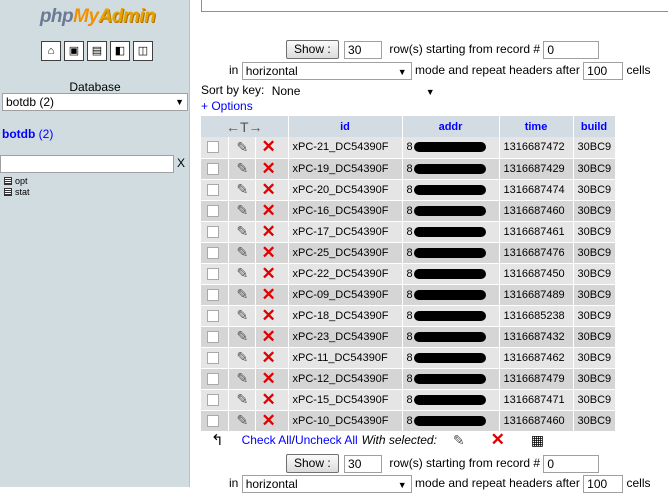  What do you see at coordinates (571, 49) in the screenshot?
I see `start-record-input: 0` at bounding box center [571, 49].